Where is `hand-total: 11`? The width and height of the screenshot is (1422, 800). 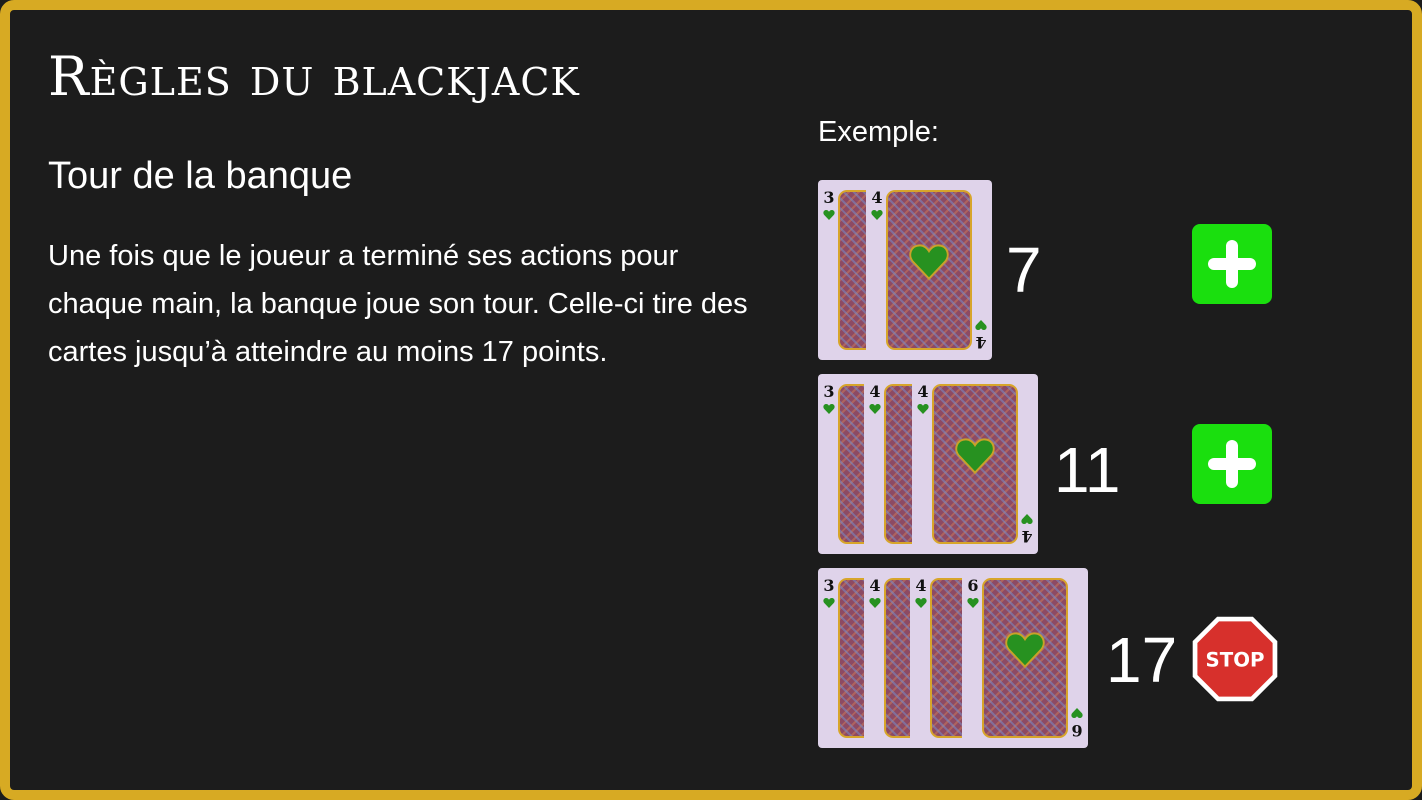 hand-total: 11 is located at coordinates (1087, 470).